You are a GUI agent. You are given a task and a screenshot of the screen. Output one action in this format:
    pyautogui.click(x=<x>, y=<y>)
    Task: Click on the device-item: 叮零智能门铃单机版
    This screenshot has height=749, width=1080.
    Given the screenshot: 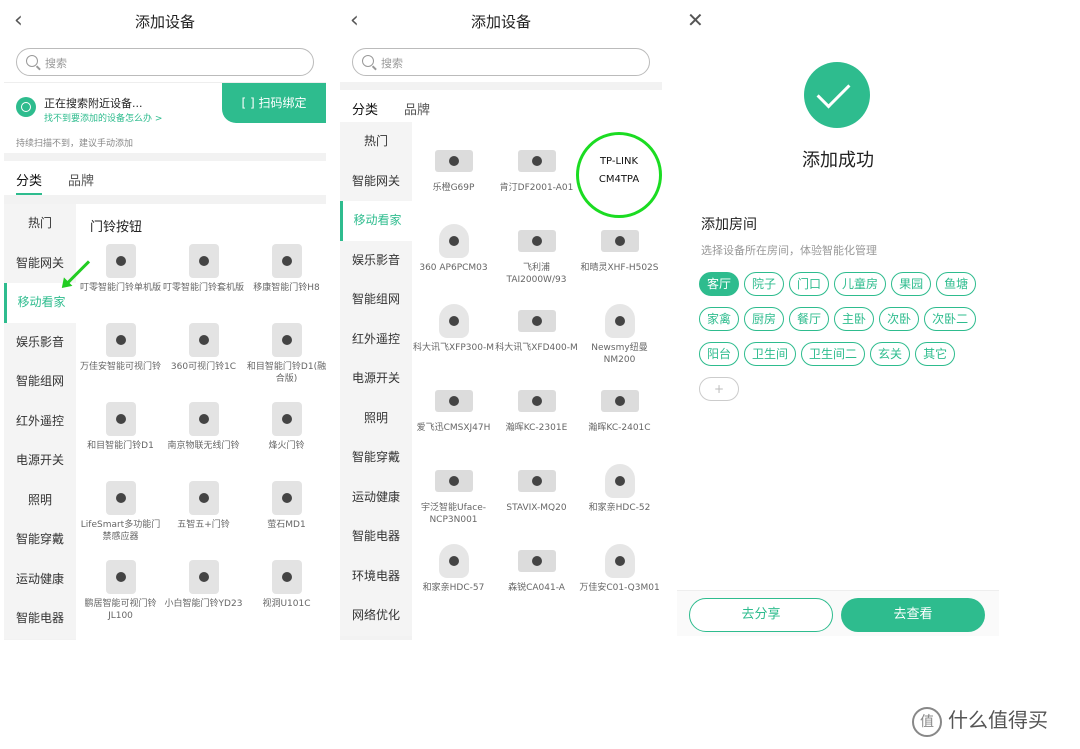 What is the action you would take?
    pyautogui.click(x=120, y=269)
    